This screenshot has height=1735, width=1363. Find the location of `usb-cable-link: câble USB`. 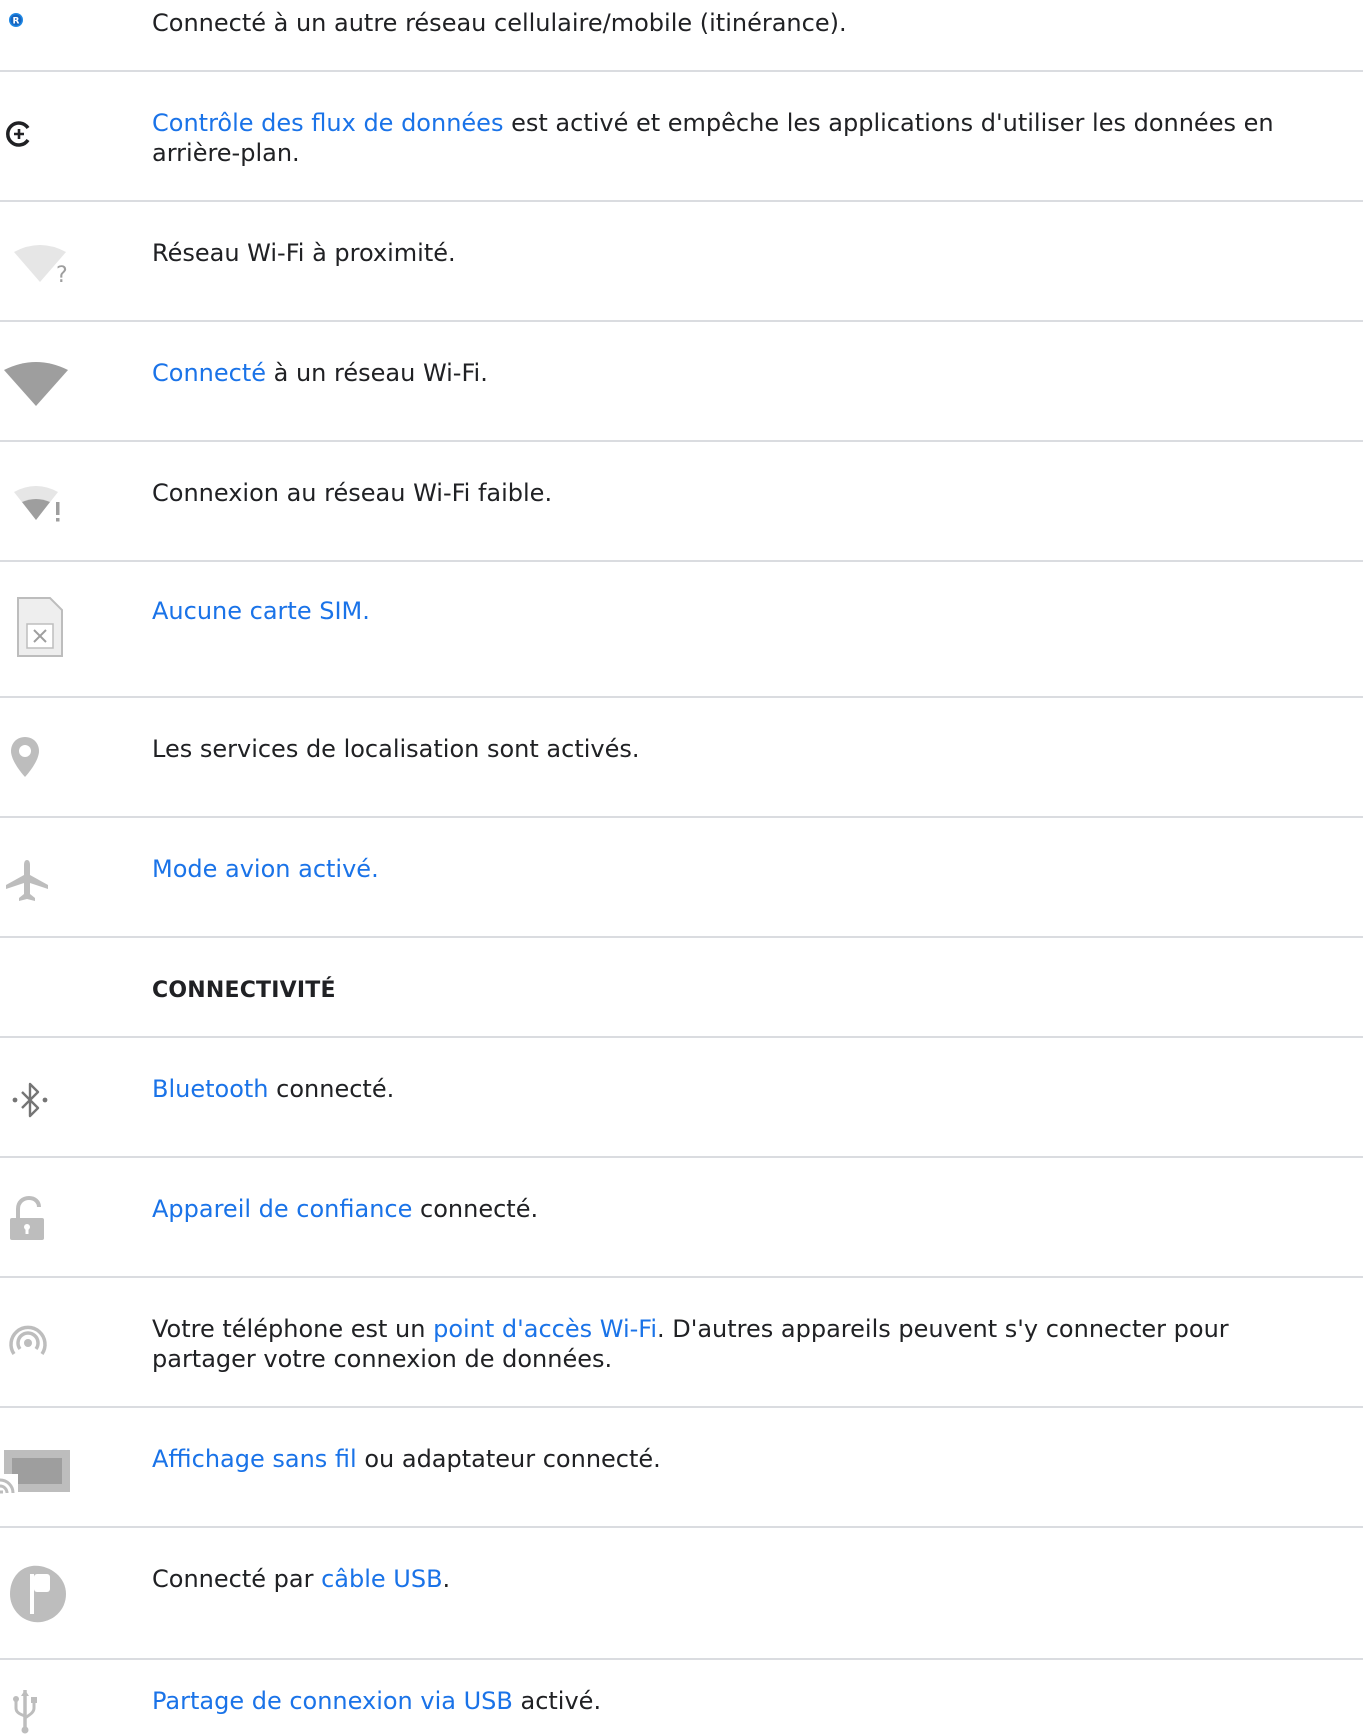

usb-cable-link: câble USB is located at coordinates (381, 1579).